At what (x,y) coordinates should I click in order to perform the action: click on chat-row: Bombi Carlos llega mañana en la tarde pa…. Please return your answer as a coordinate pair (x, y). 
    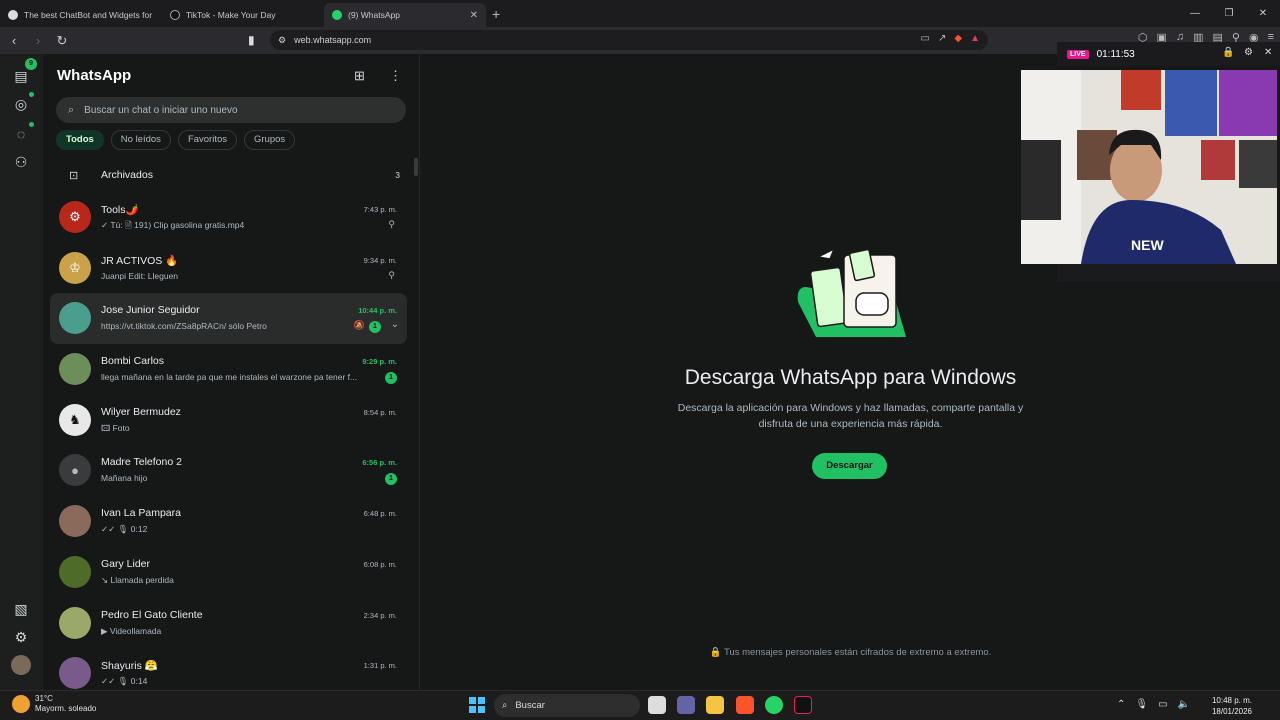
    Looking at the image, I should click on (228, 369).